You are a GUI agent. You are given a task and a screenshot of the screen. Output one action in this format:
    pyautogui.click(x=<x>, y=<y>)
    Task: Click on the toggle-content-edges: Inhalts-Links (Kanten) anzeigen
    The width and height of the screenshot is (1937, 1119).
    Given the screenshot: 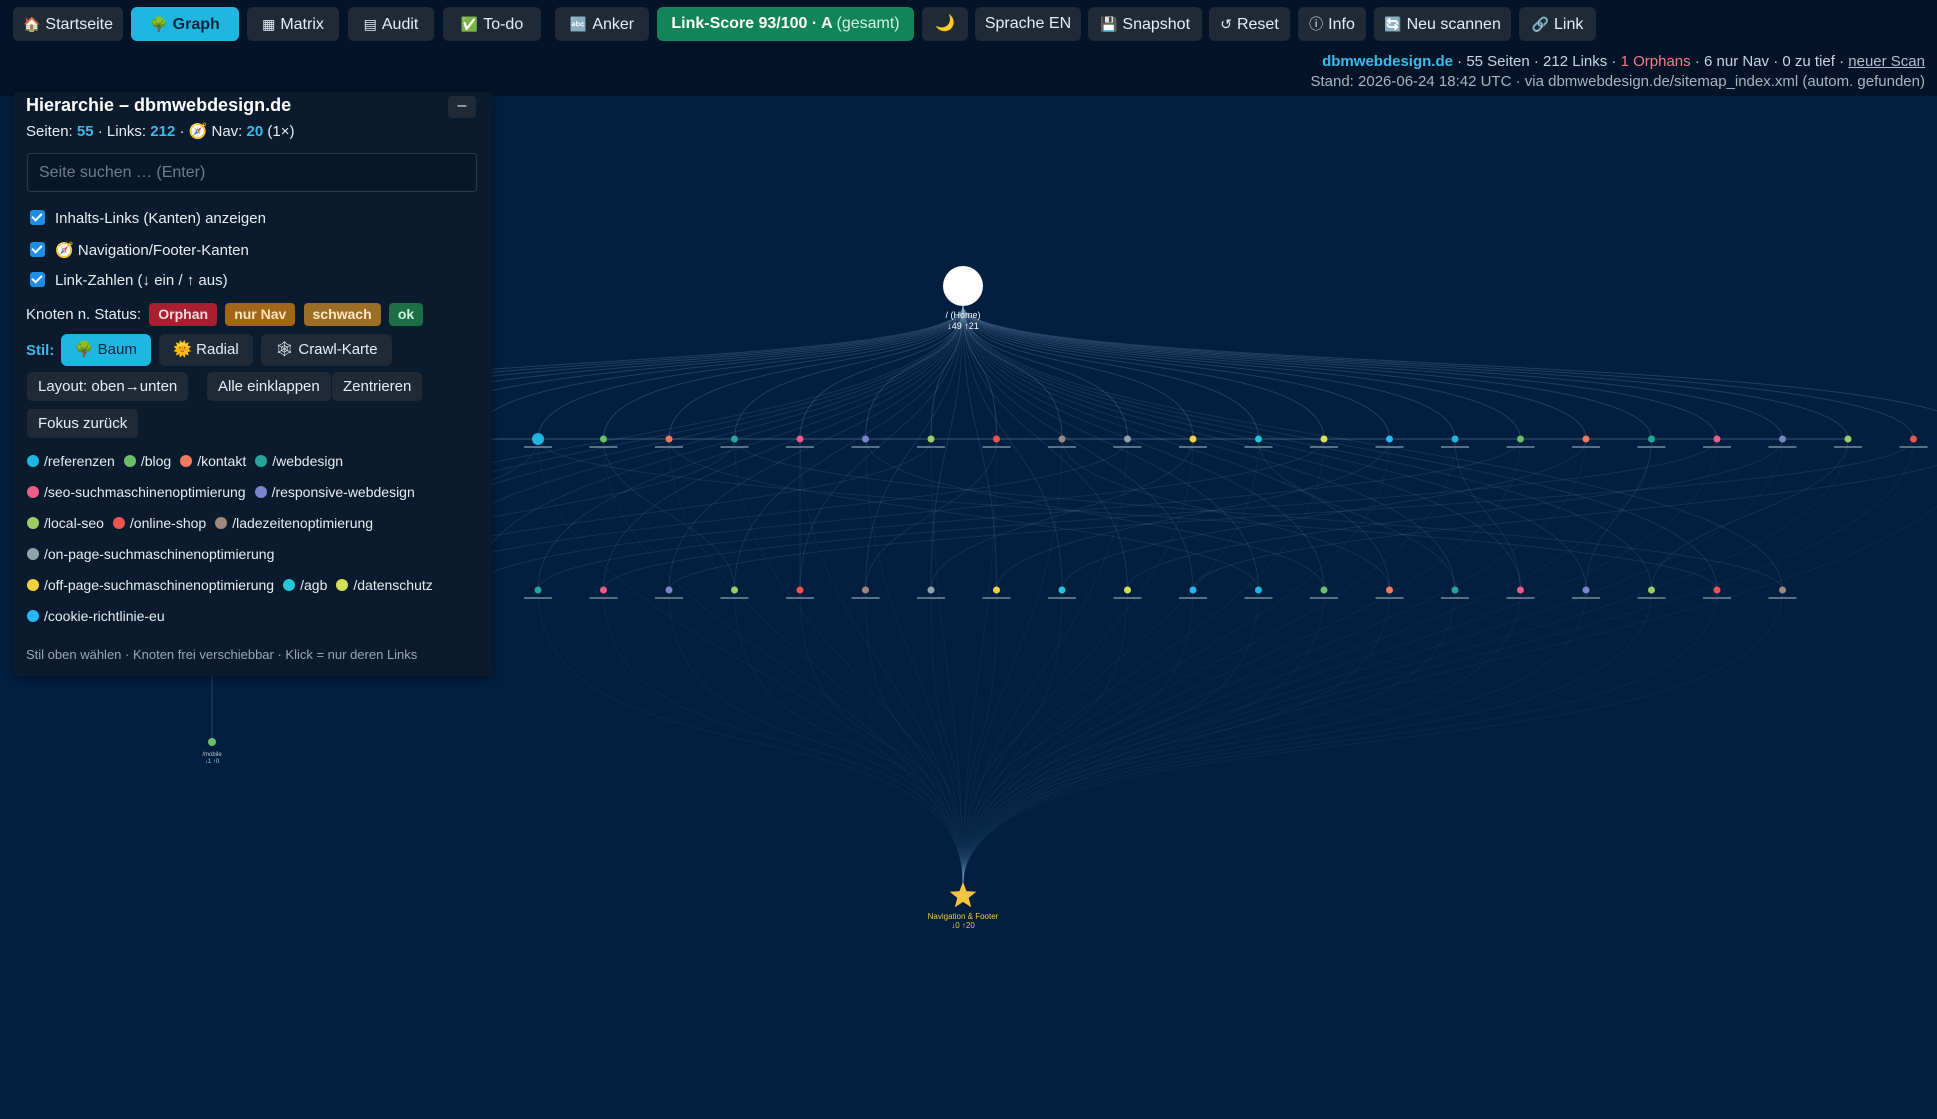 What is the action you would take?
    pyautogui.click(x=148, y=218)
    